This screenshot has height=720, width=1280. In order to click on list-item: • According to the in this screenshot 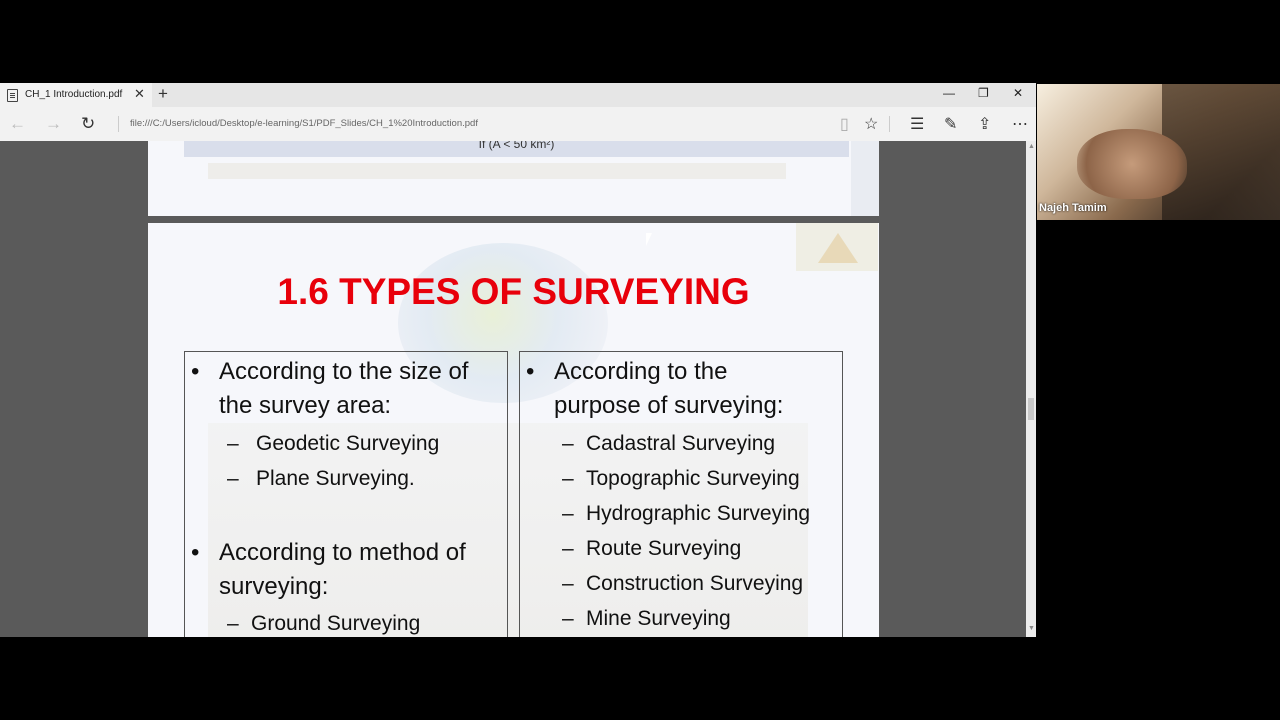, I will do `click(627, 372)`.